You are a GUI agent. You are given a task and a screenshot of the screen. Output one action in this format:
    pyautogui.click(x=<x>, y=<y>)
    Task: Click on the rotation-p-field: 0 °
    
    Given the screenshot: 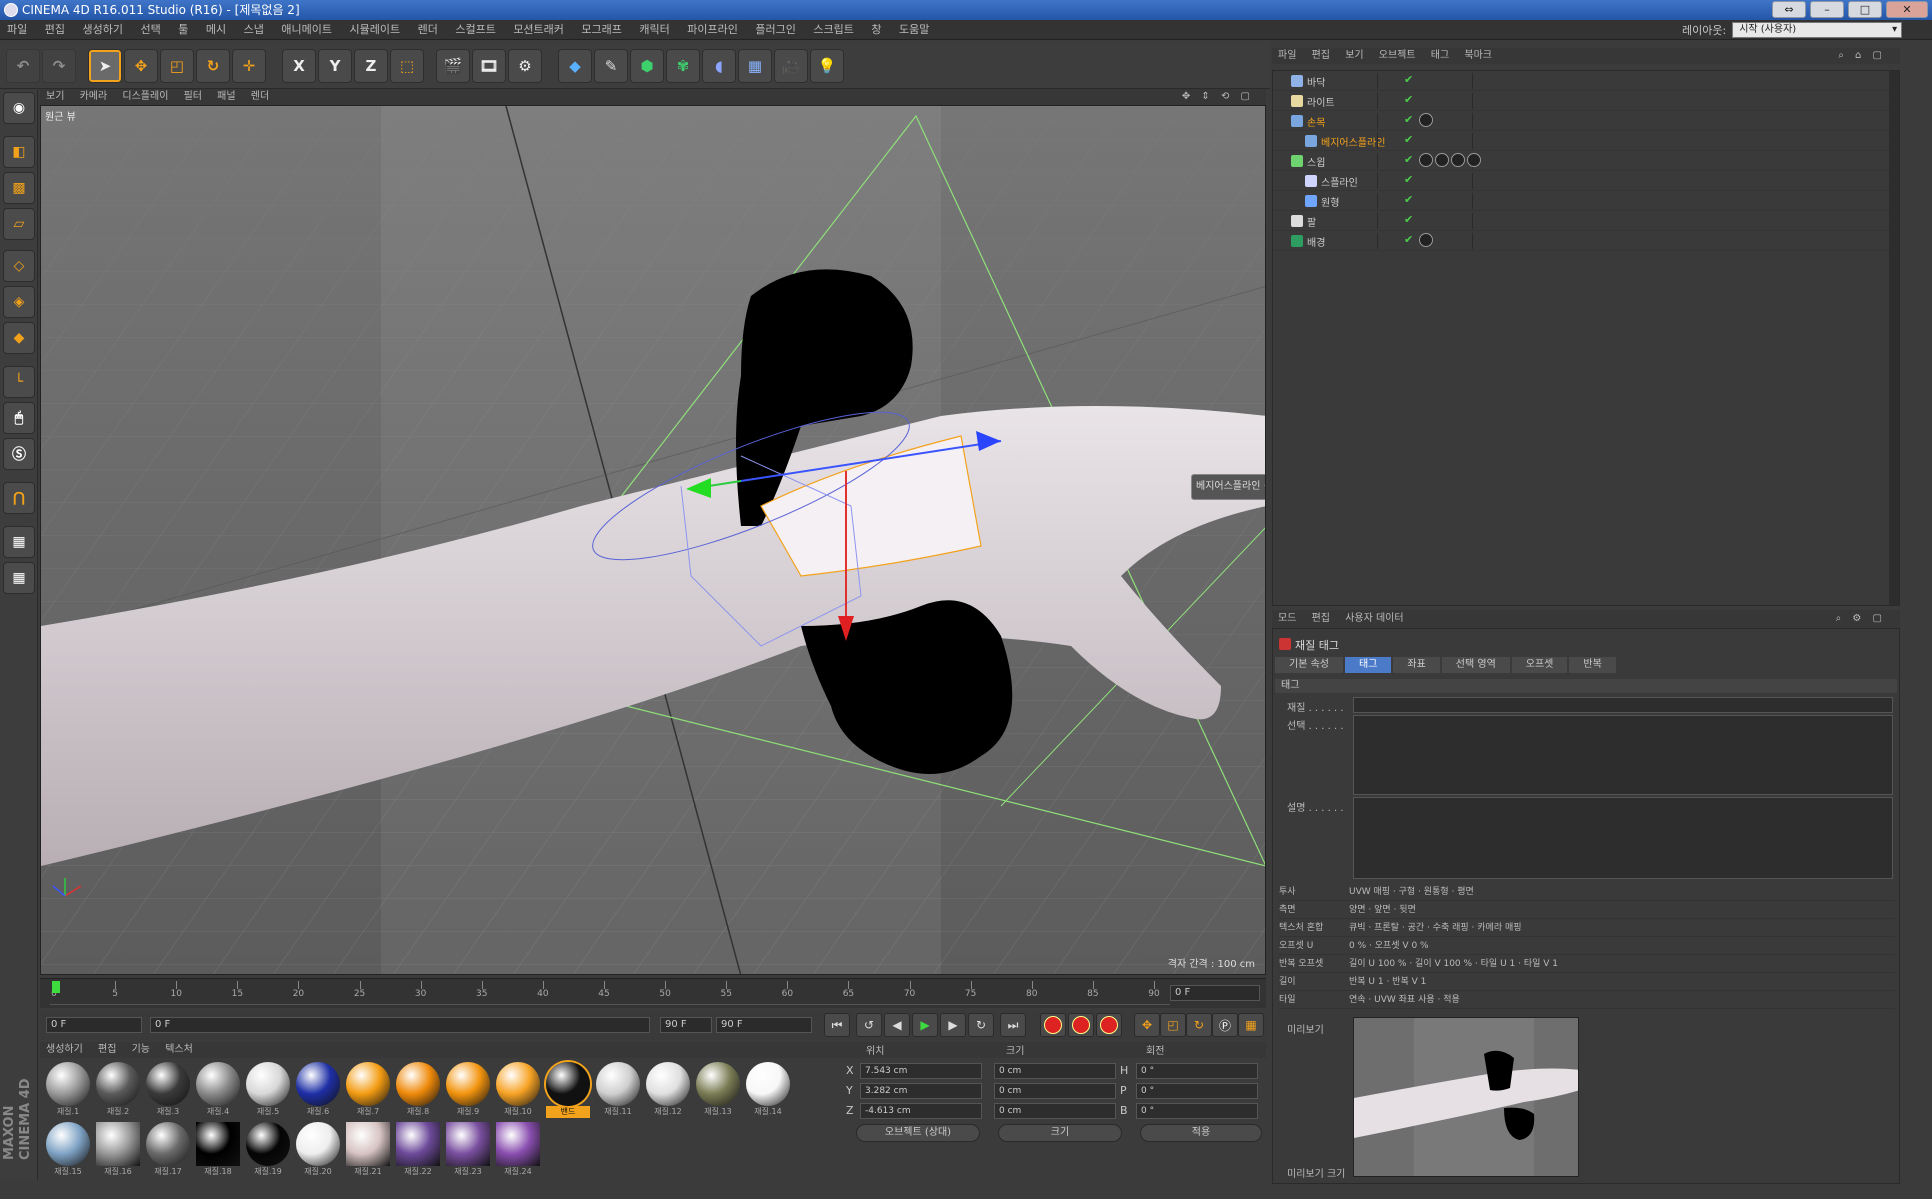 What is the action you would take?
    pyautogui.click(x=1197, y=1091)
    